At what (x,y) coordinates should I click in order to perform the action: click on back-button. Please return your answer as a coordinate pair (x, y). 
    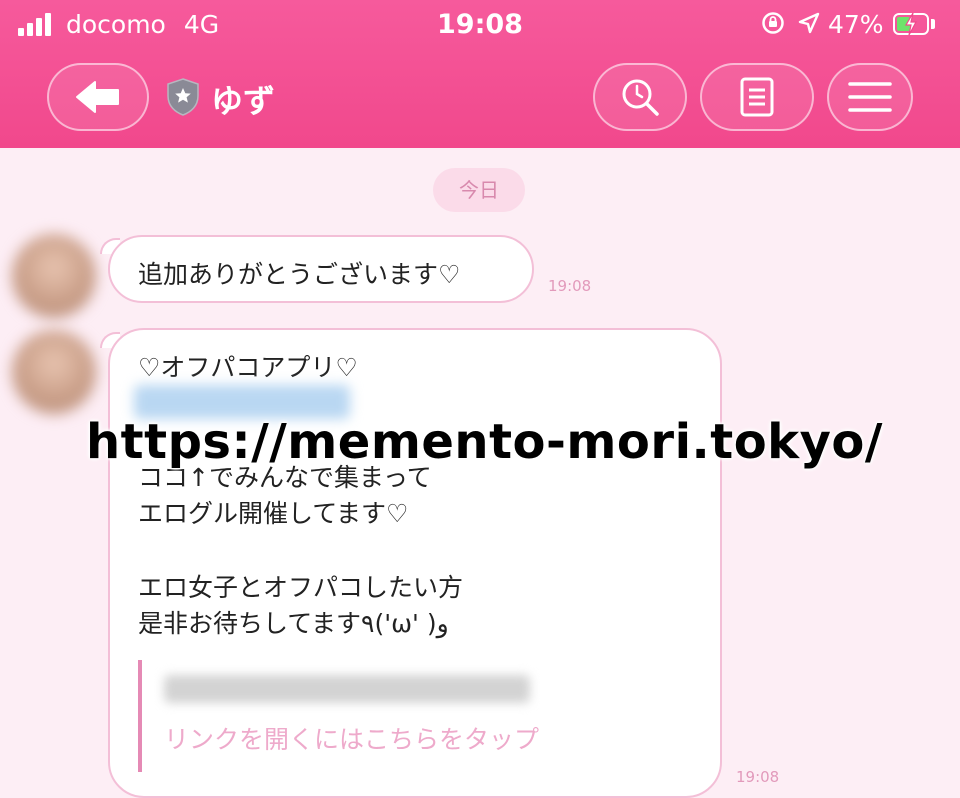
    Looking at the image, I should click on (98, 97).